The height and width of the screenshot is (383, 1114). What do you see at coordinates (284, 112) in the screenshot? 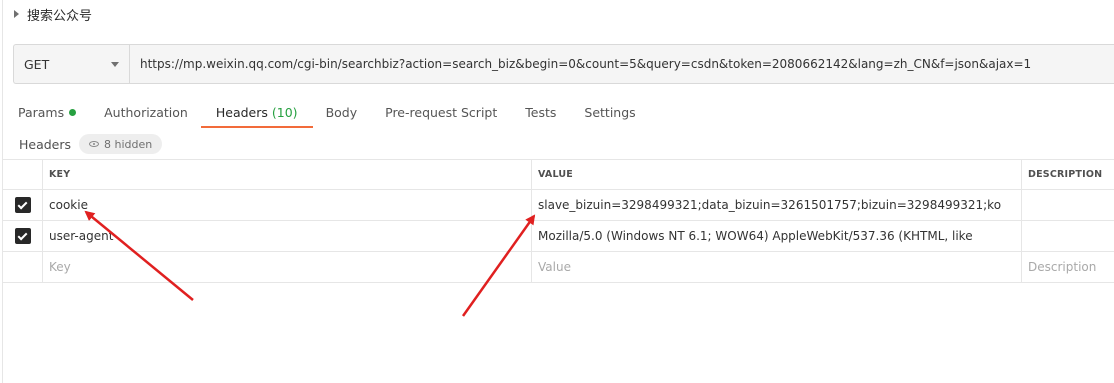
I see `headers-count: (10)` at bounding box center [284, 112].